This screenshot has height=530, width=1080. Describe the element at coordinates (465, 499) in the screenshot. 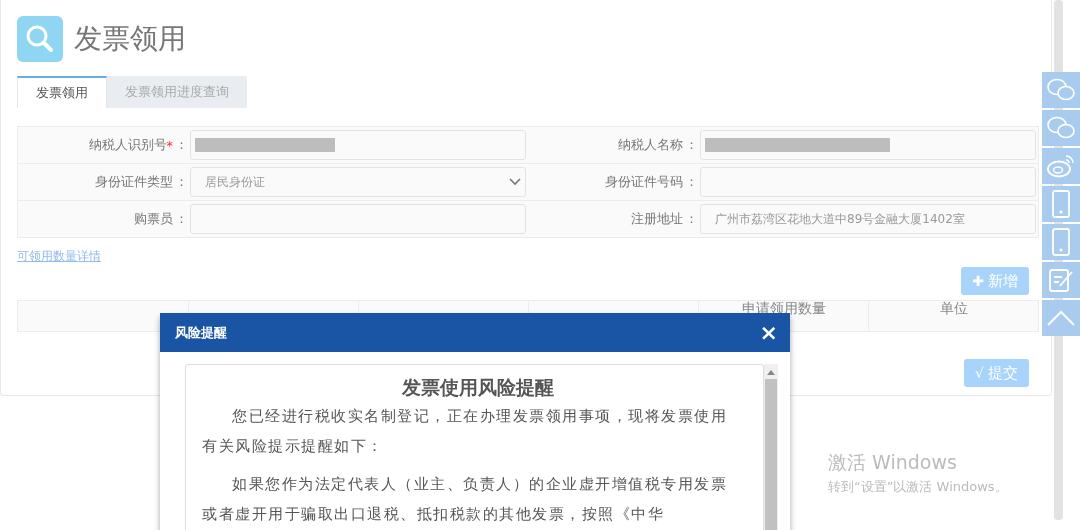

I see `paragraph: 如果您作为法定代表人（业主、负责人）的企业虚开增值税专用发票或者虚开用于骗取出口退税、抵扣税款的其他发票，按照《中华` at that location.